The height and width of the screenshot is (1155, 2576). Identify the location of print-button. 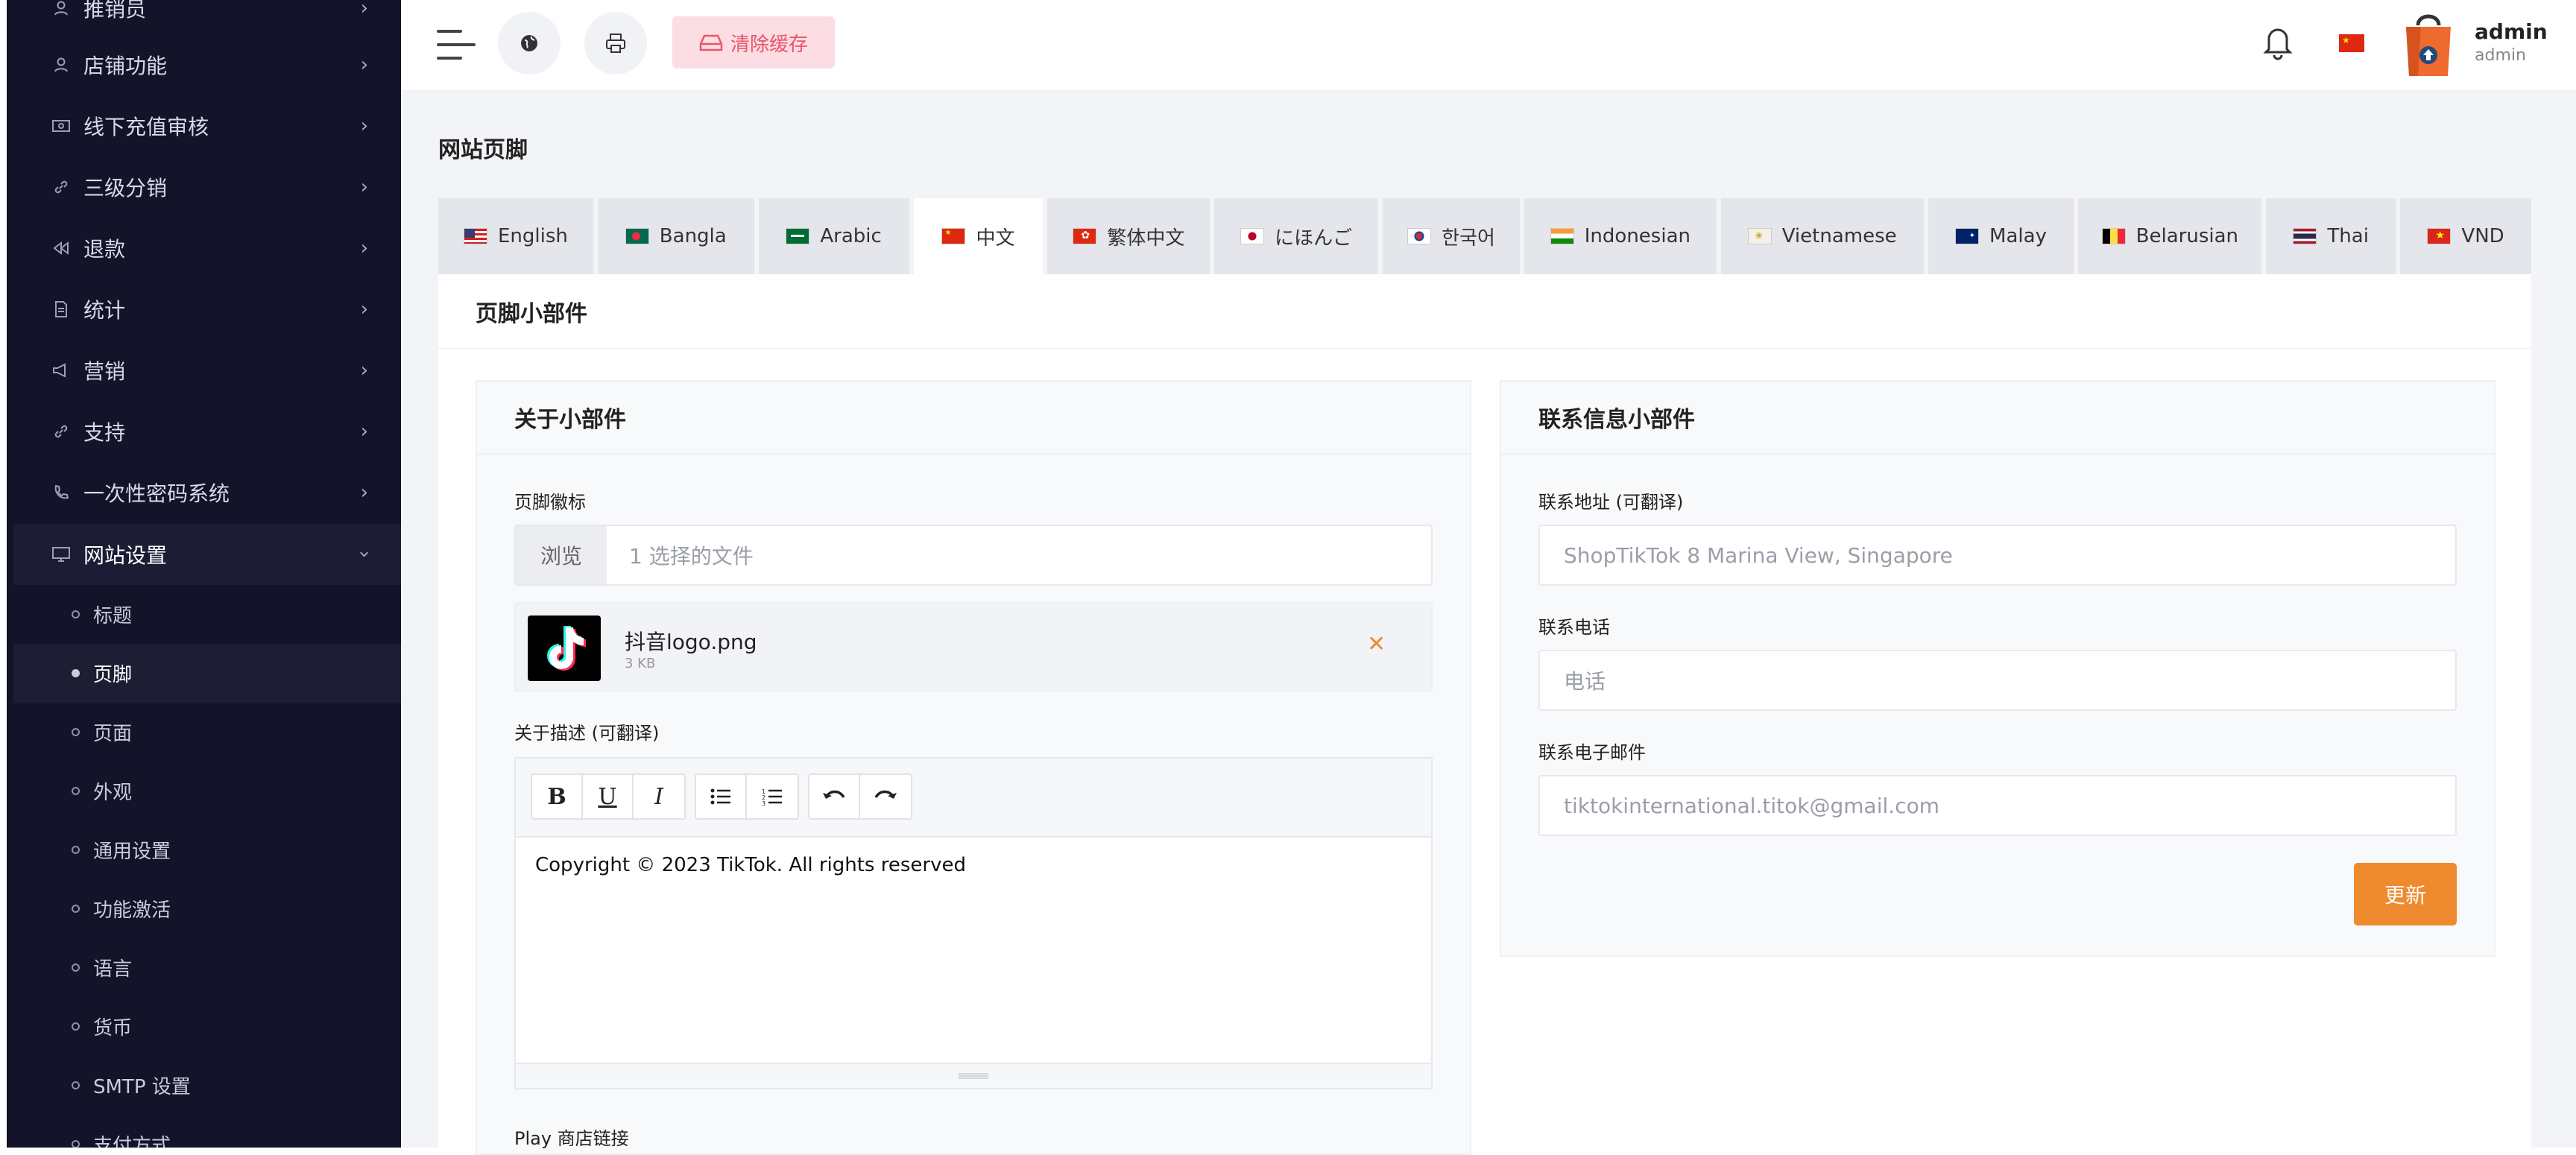
(615, 43).